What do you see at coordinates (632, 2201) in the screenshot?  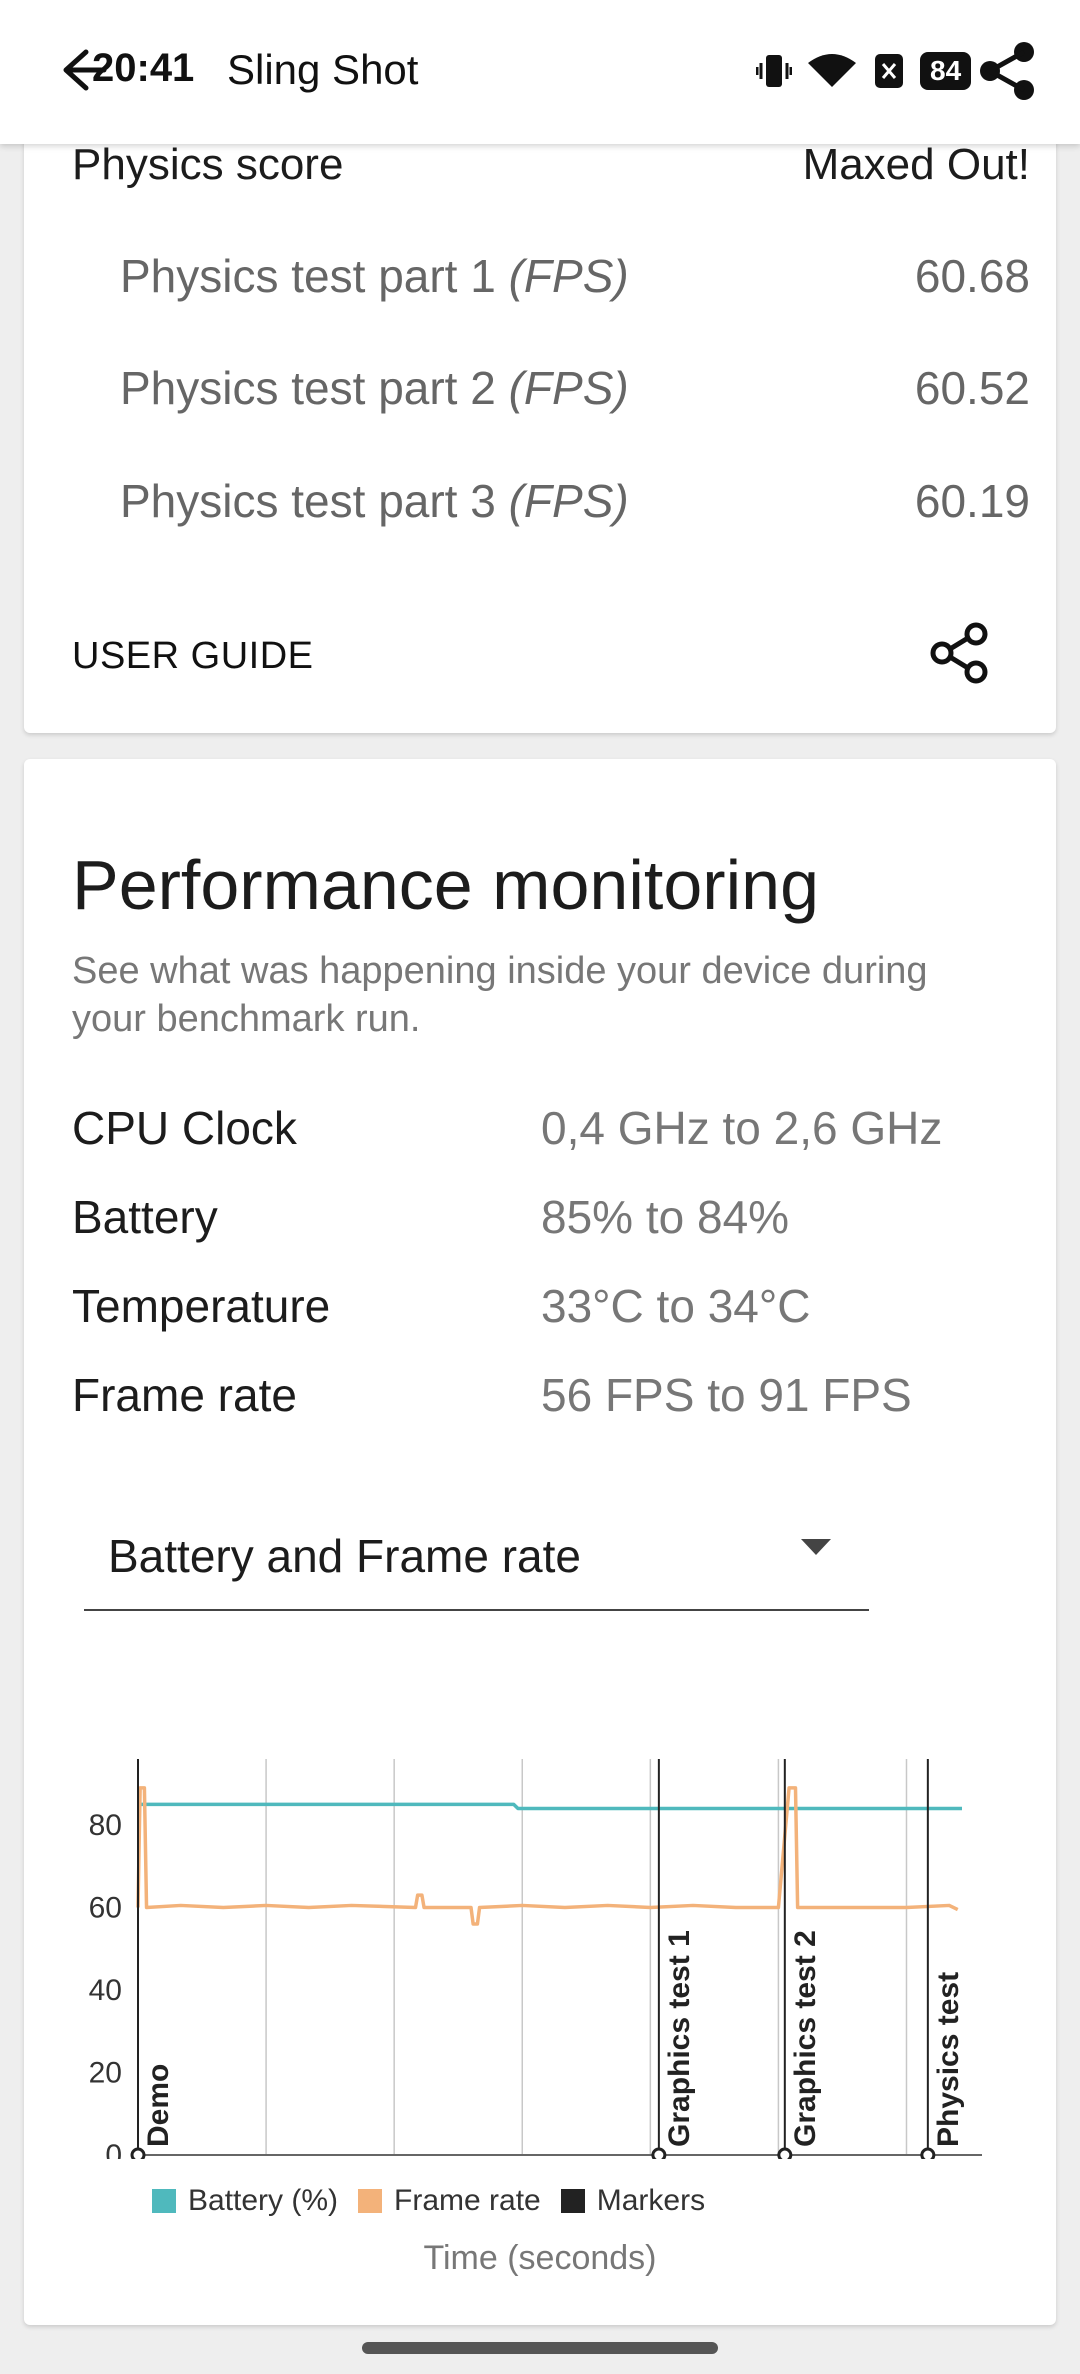 I see `legend-item-markers: Markers` at bounding box center [632, 2201].